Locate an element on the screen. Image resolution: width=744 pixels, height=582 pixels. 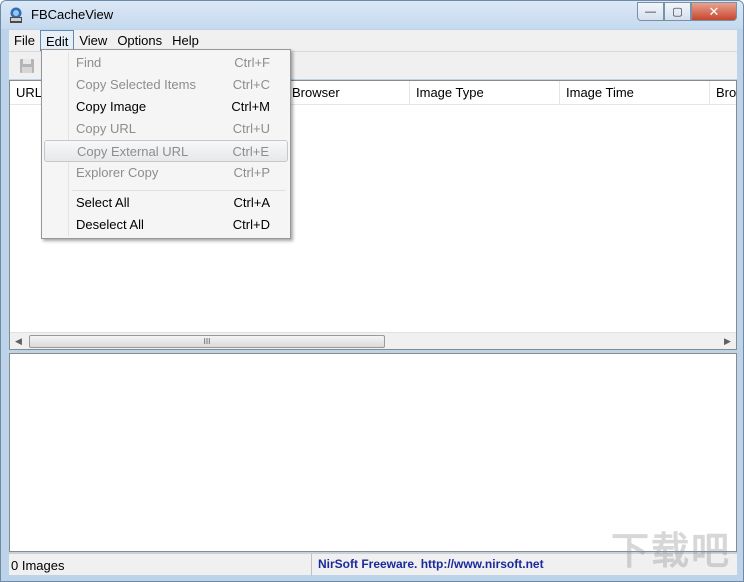
menu-item-find: Find Ctrl+F is located at coordinates (173, 62).